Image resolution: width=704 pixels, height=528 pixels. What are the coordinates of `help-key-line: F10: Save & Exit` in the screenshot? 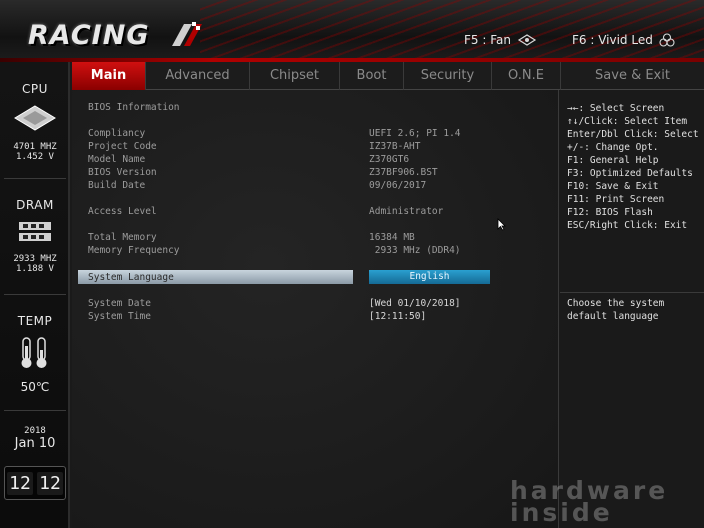 It's located at (613, 186).